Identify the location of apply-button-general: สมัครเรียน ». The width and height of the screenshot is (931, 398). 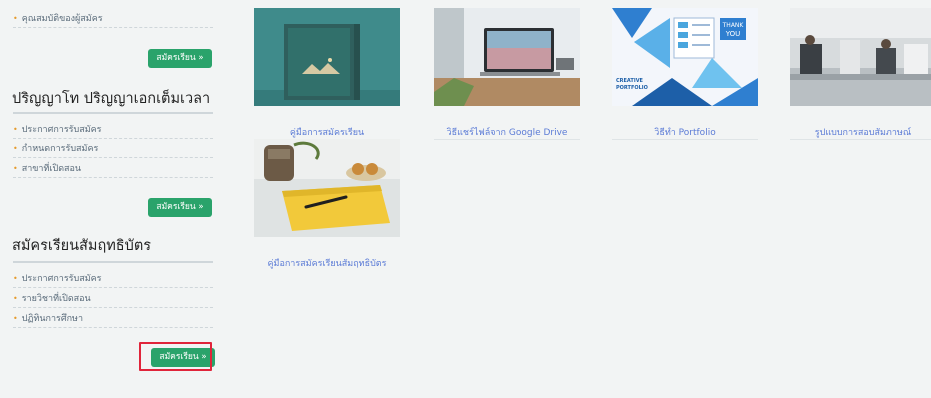
(180, 58).